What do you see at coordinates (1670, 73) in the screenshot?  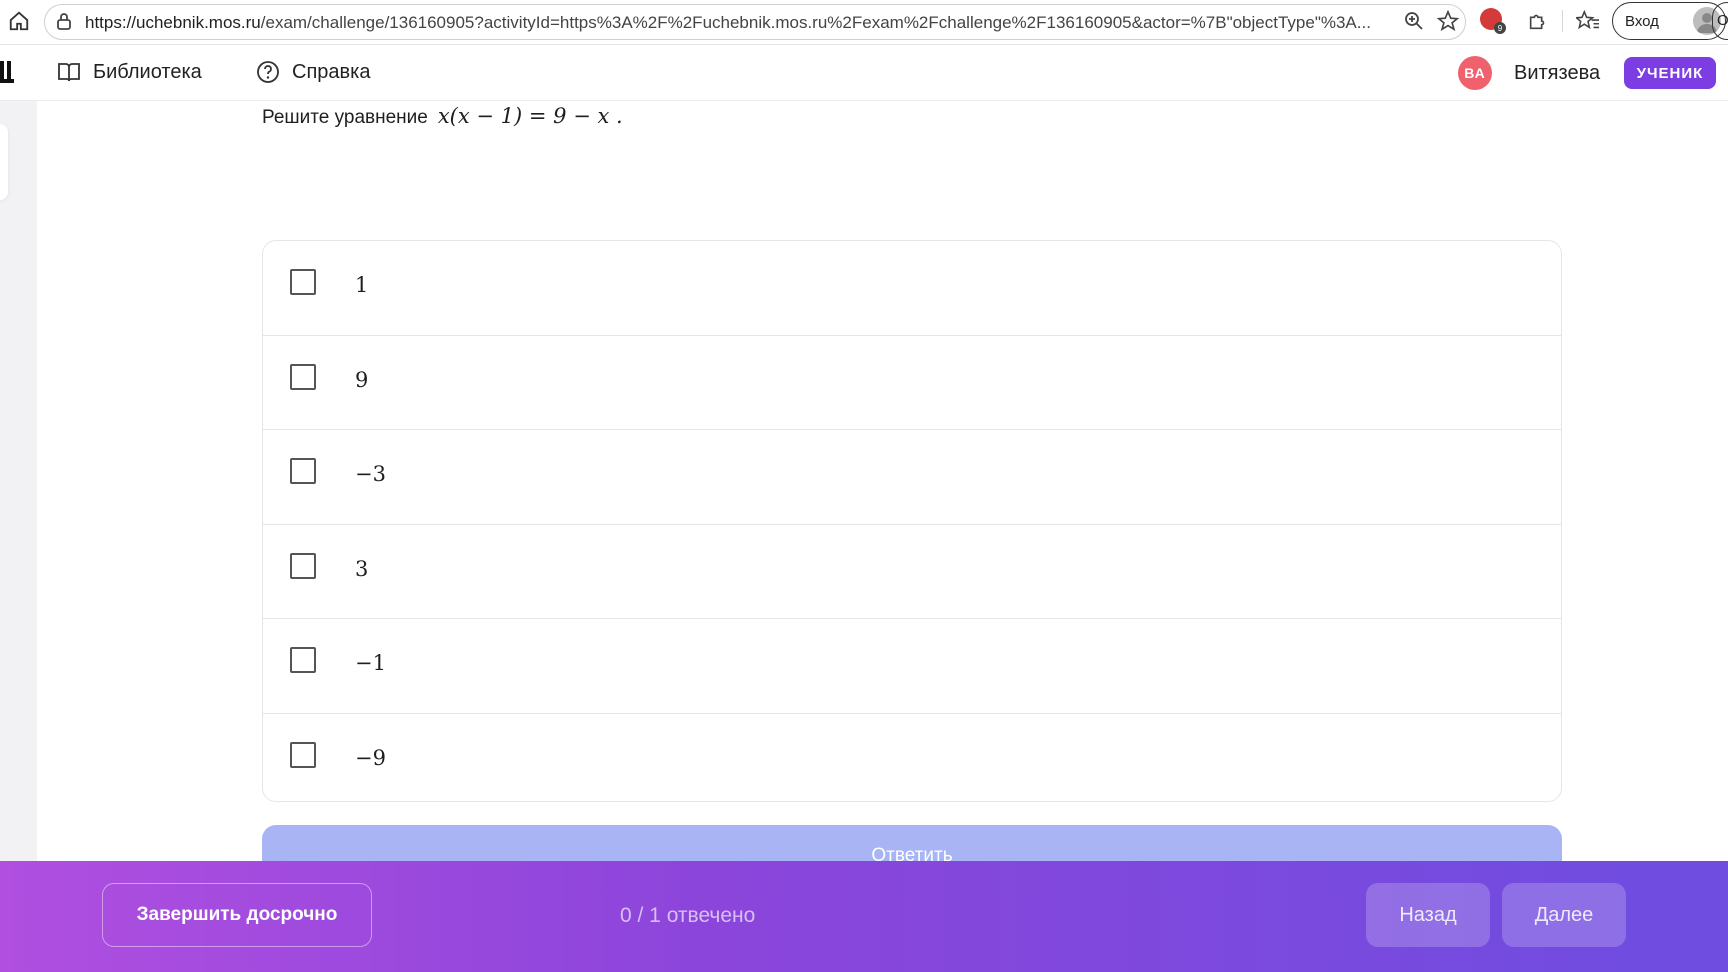 I see `role-badge: УЧЕНИК` at bounding box center [1670, 73].